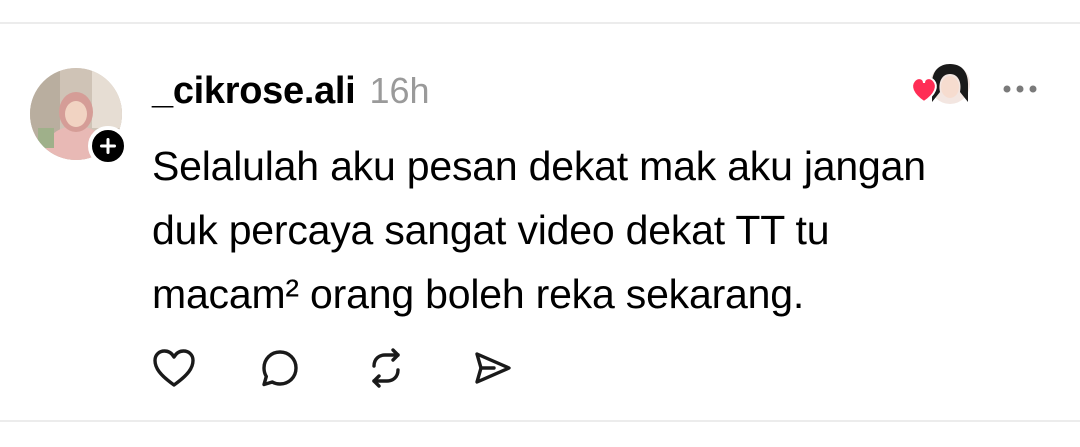 The width and height of the screenshot is (1080, 447). What do you see at coordinates (399, 90) in the screenshot?
I see `post-timestamp: 16h` at bounding box center [399, 90].